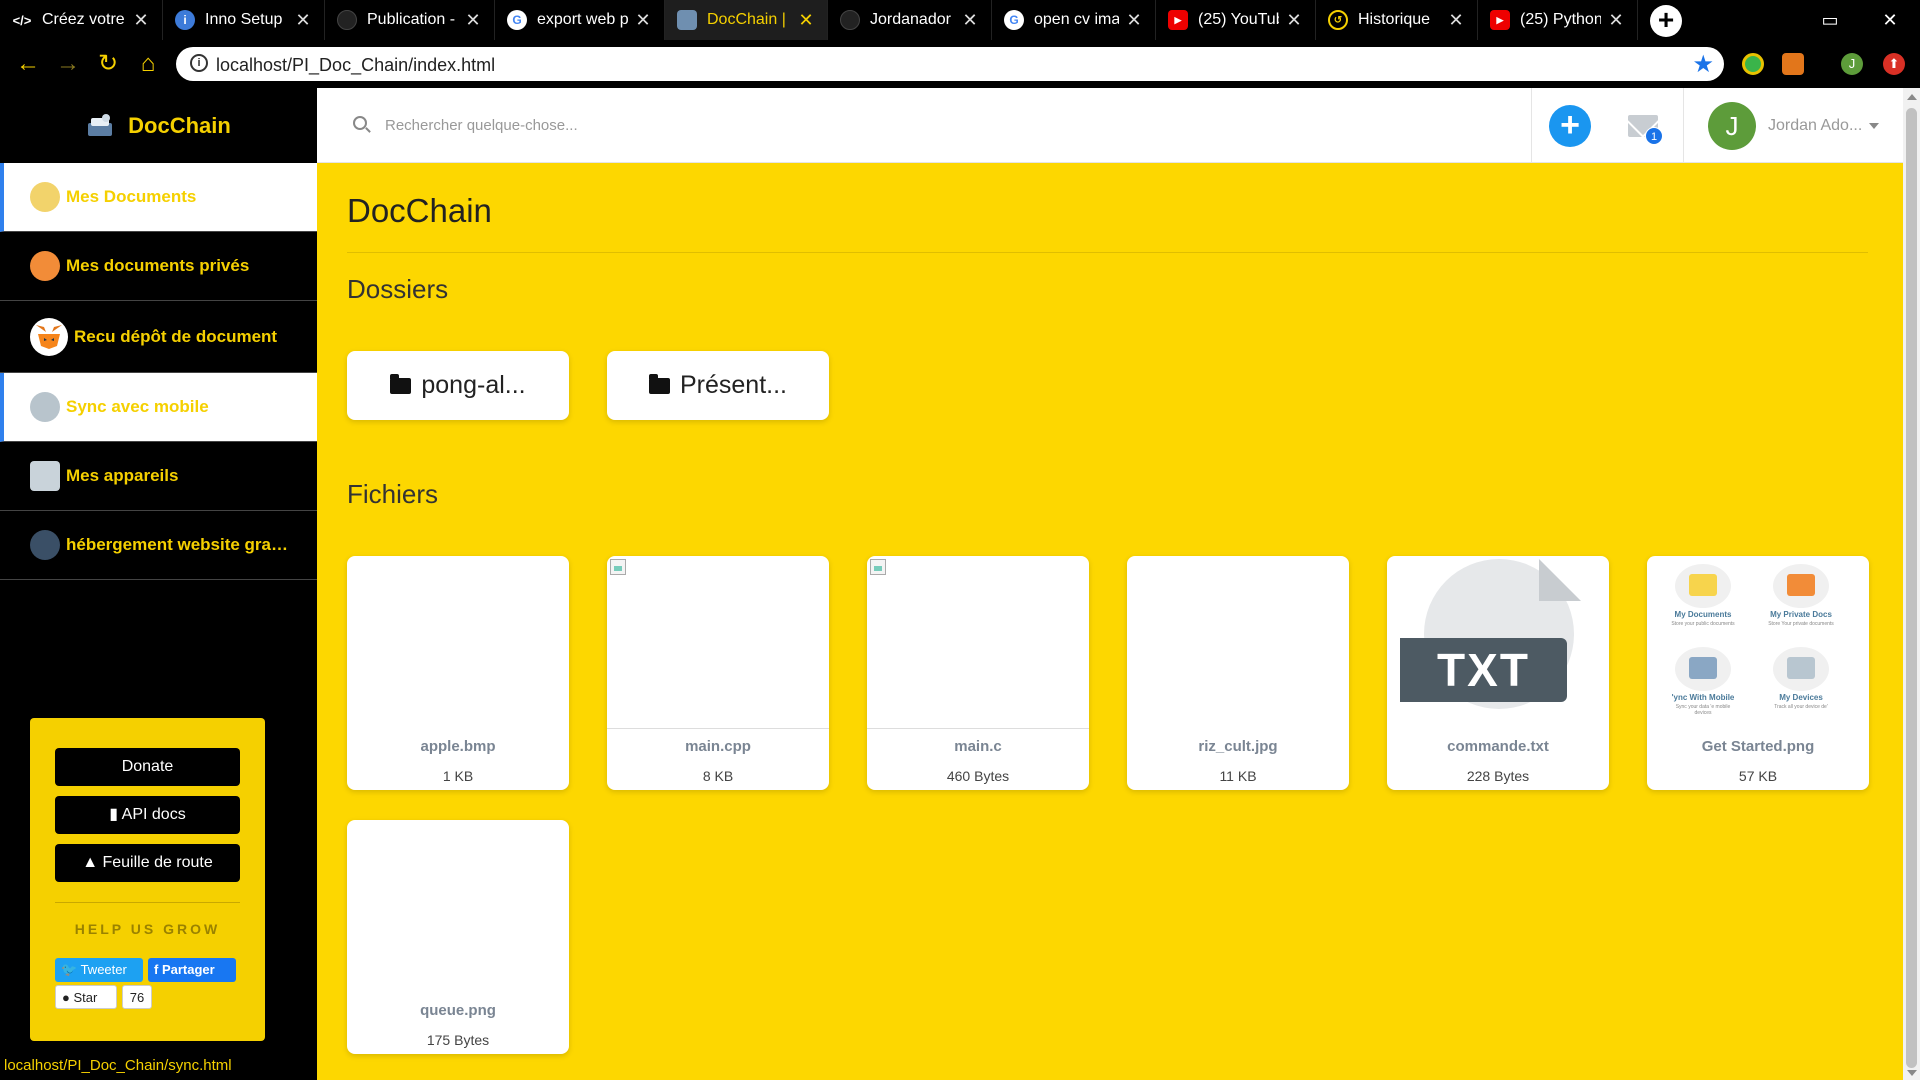 The image size is (1920, 1080). I want to click on sidebar-item-recu-depot: Recu dépôt de document, so click(158, 337).